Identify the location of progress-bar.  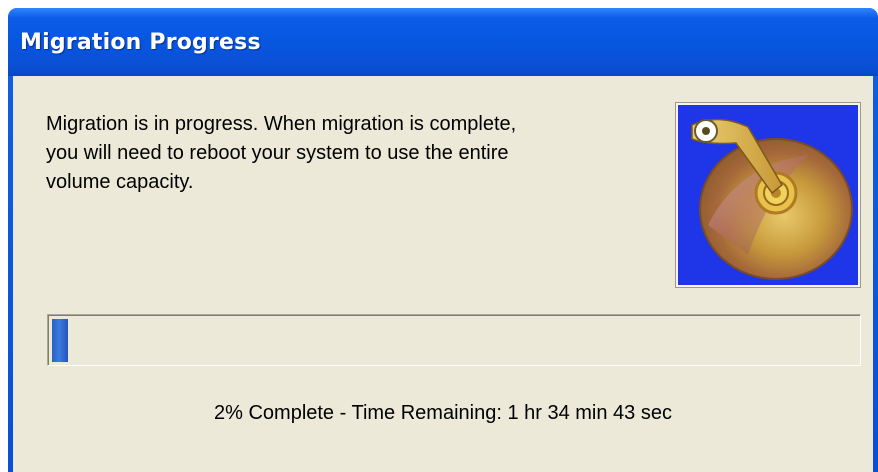
(454, 340).